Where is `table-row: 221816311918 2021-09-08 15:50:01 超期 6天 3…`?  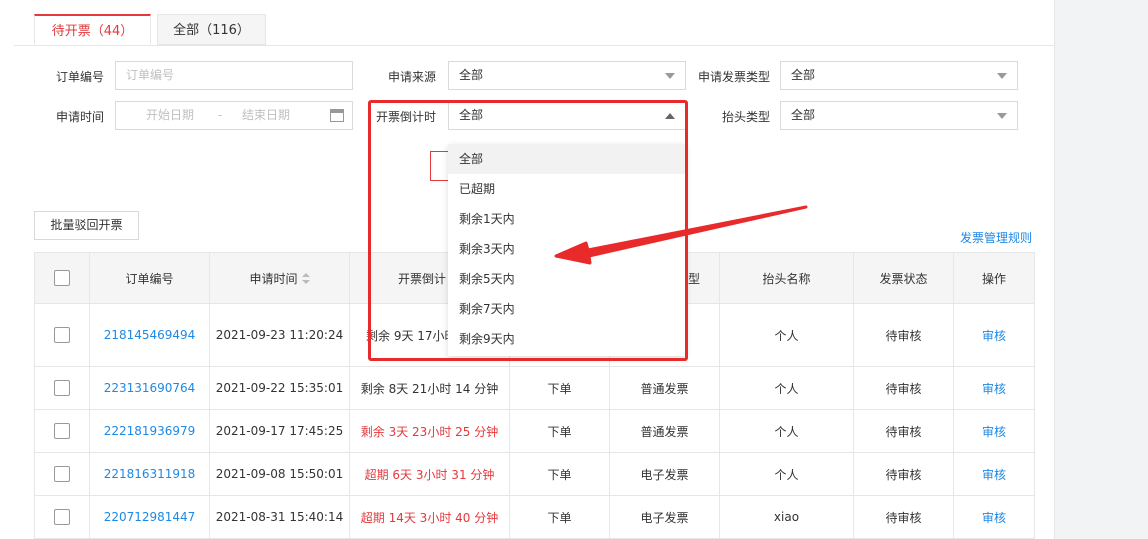 table-row: 221816311918 2021-09-08 15:50:01 超期 6天 3… is located at coordinates (534, 474).